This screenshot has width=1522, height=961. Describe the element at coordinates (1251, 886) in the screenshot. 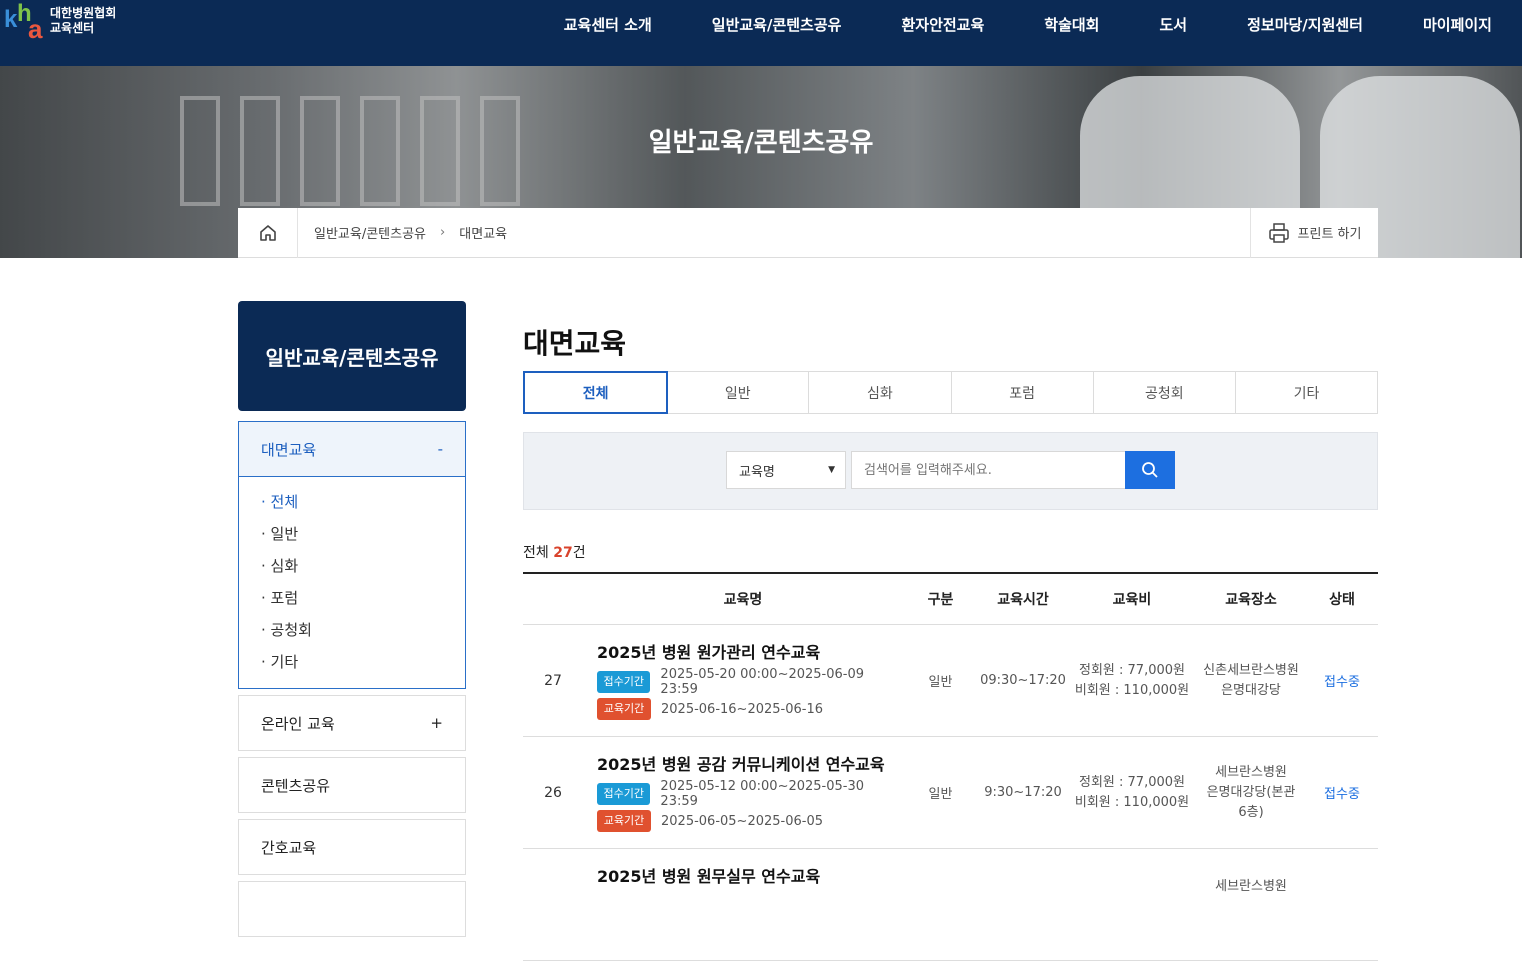

I see `row-place: 세브란스병원` at that location.